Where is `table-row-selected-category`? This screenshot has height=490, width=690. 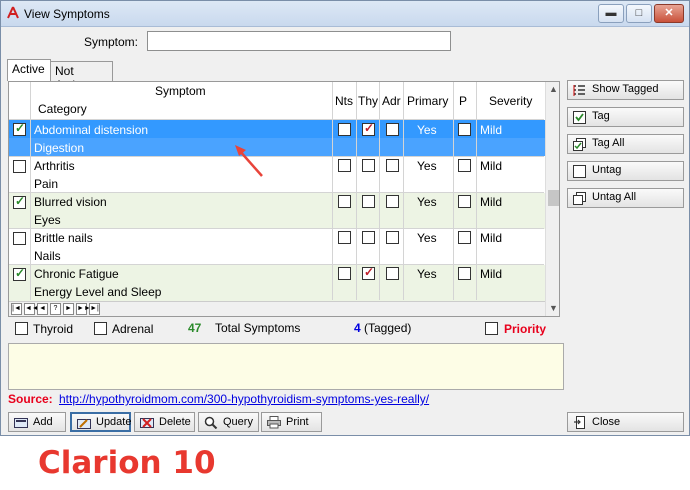 table-row-selected-category is located at coordinates (277, 147).